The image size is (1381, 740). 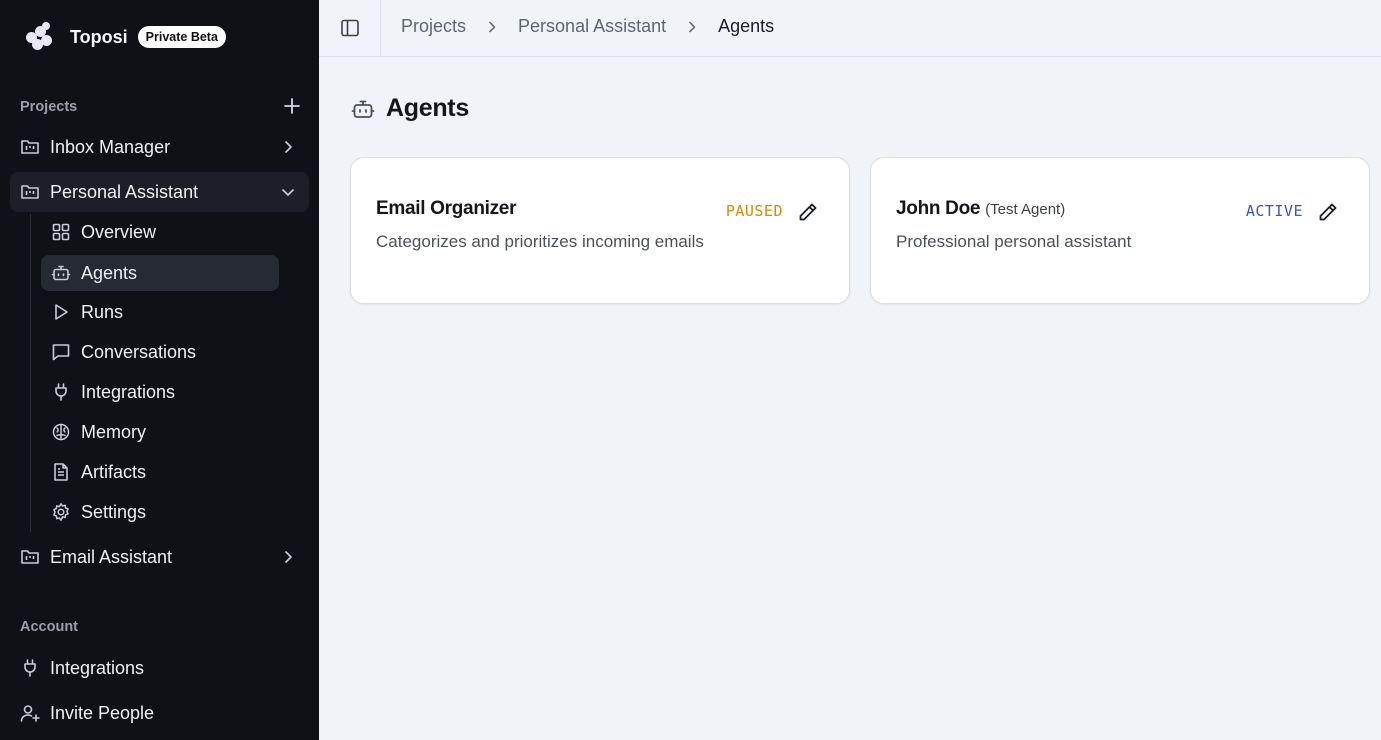 What do you see at coordinates (160, 232) in the screenshot?
I see `nav-overview: Overview` at bounding box center [160, 232].